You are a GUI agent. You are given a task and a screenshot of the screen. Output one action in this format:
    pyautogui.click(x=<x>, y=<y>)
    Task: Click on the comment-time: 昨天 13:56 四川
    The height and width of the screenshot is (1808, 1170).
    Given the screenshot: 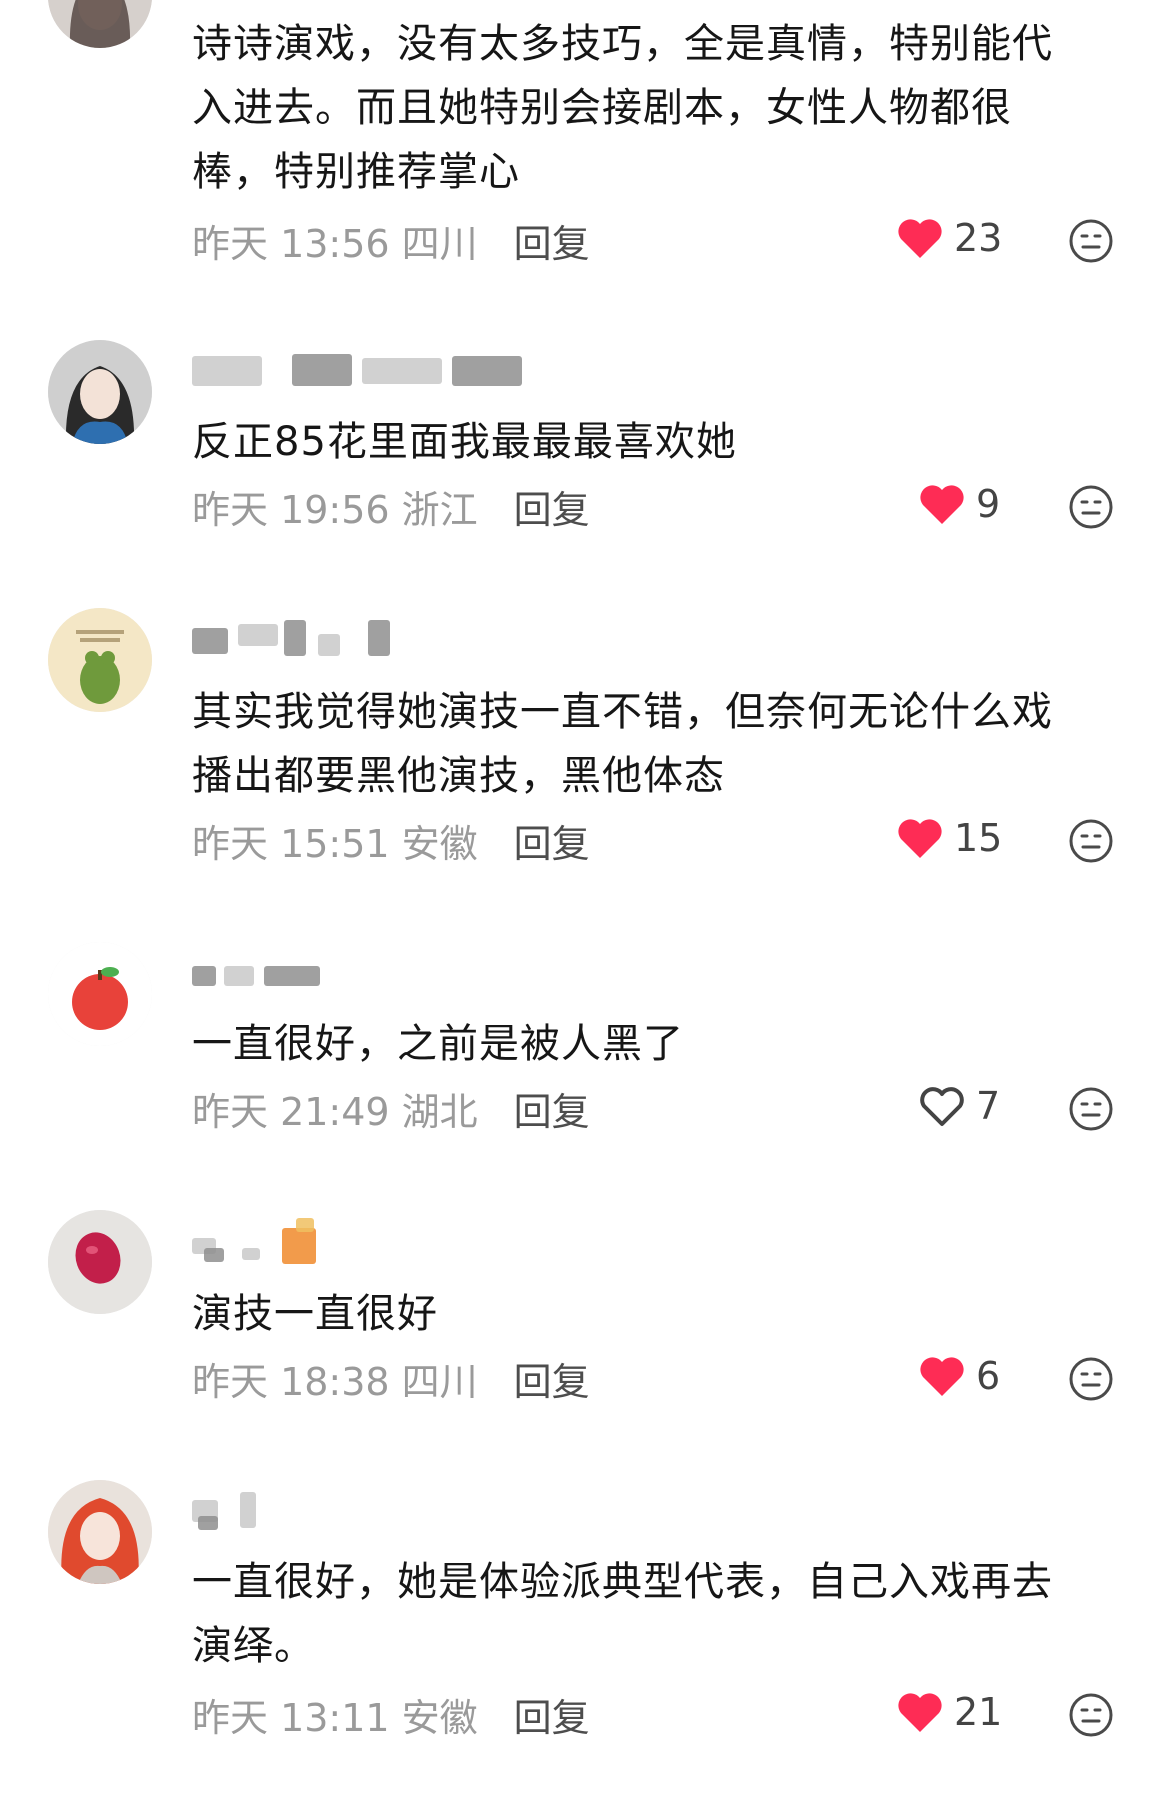 What is the action you would take?
    pyautogui.click(x=335, y=244)
    